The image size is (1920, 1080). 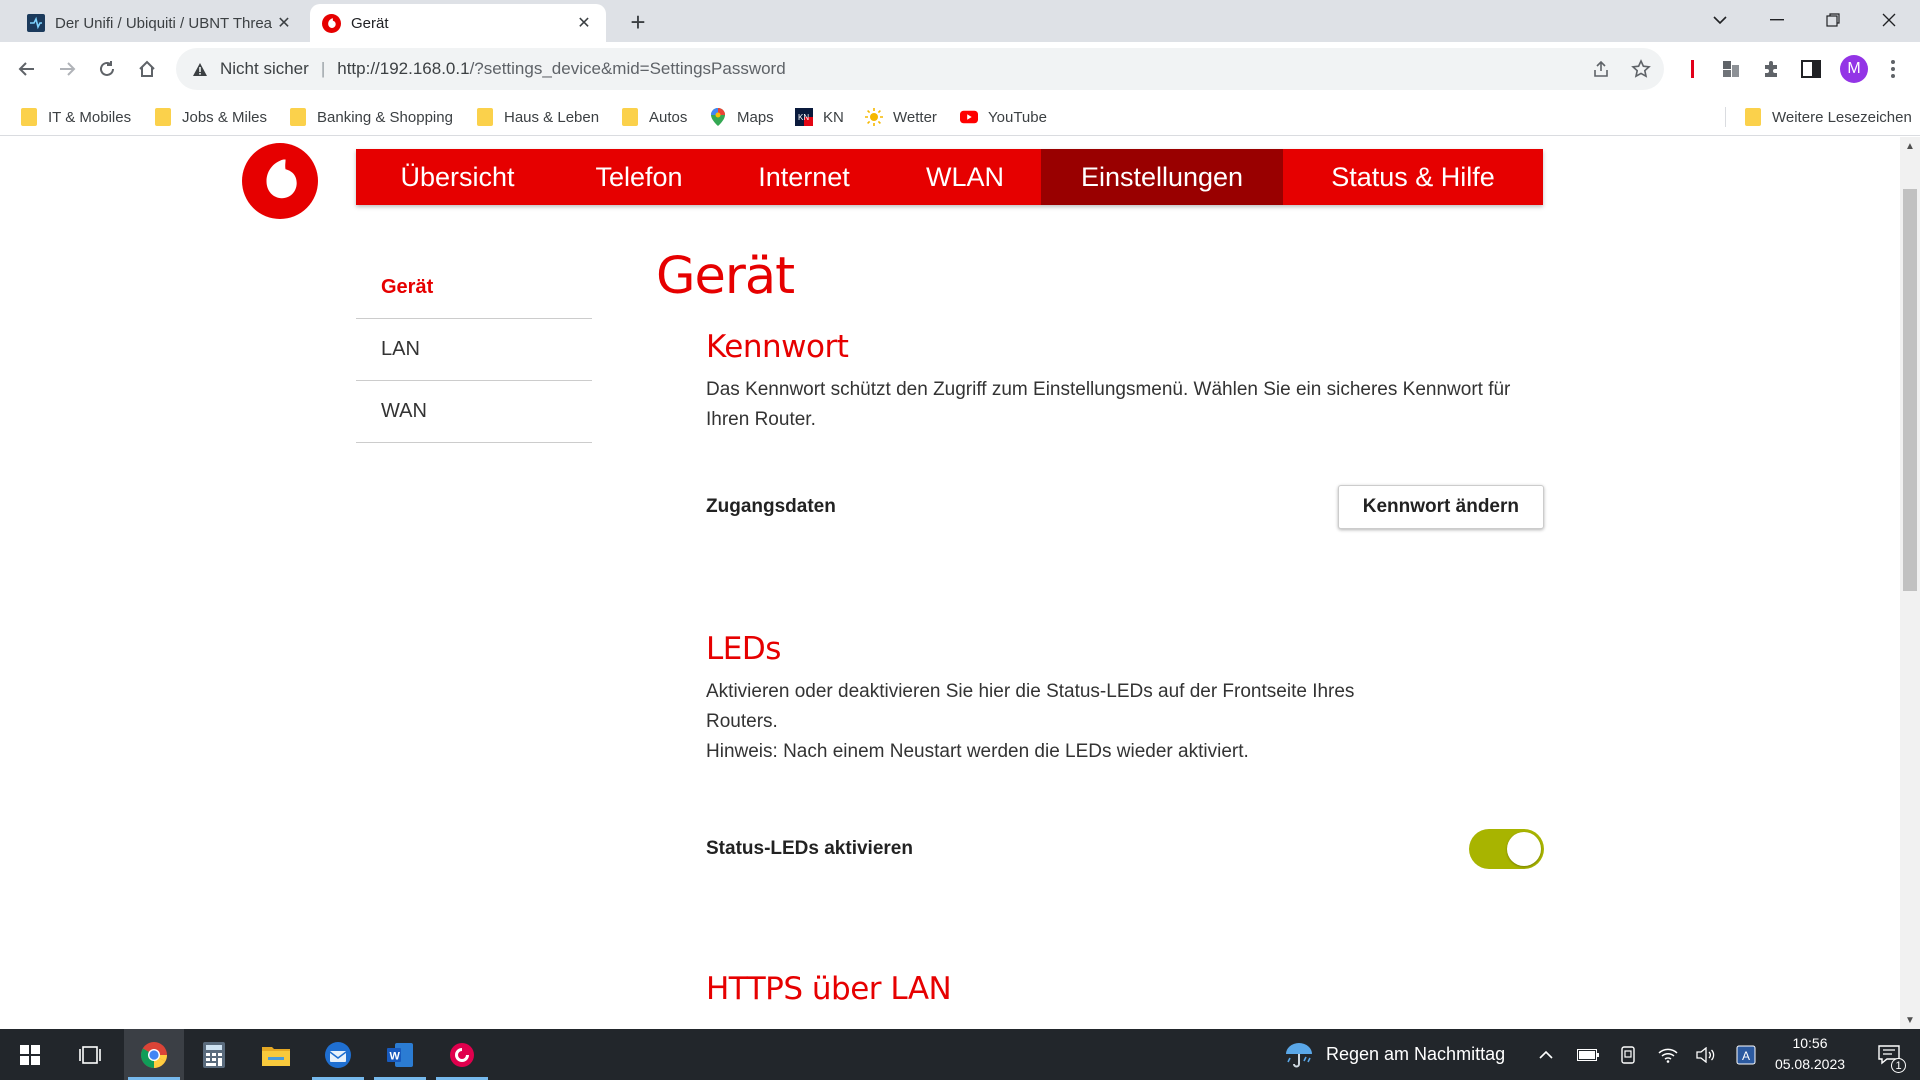 I want to click on bookmark-star-icon, so click(x=1641, y=69).